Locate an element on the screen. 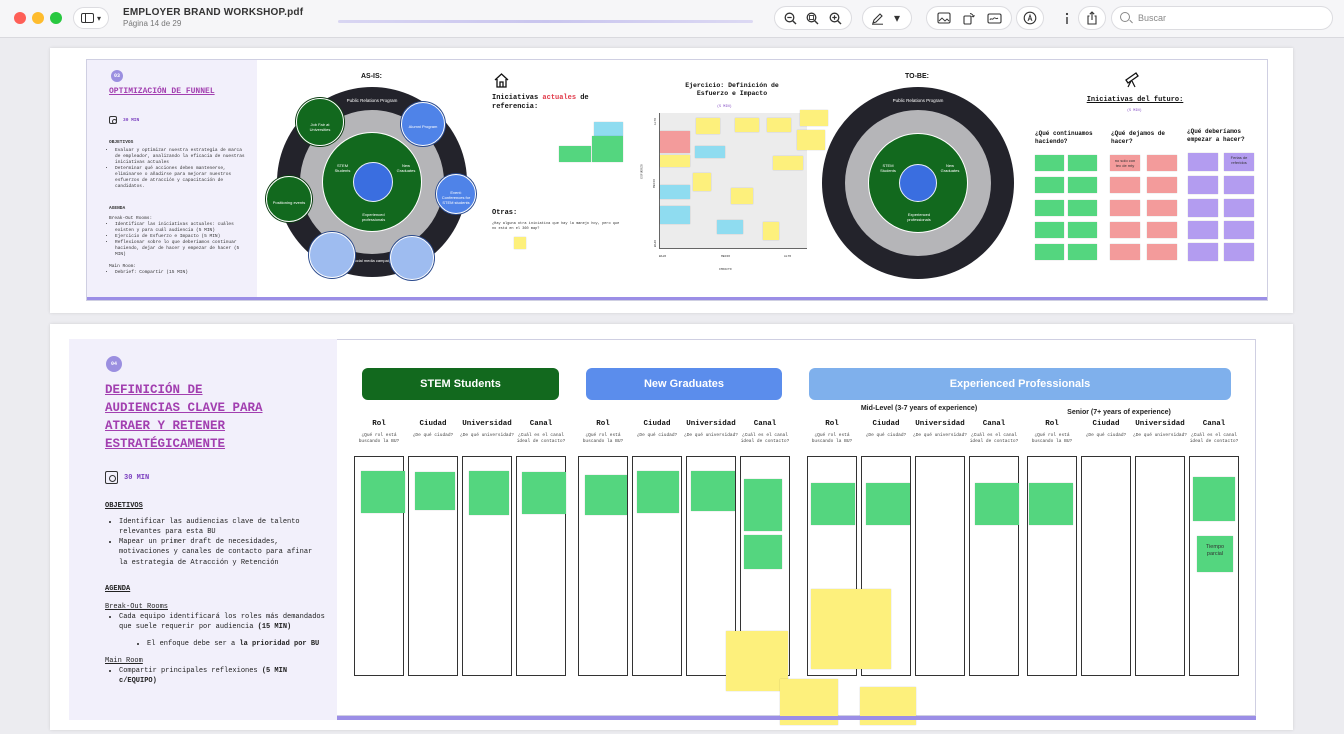  zoom-fit-icon is located at coordinates (813, 18).